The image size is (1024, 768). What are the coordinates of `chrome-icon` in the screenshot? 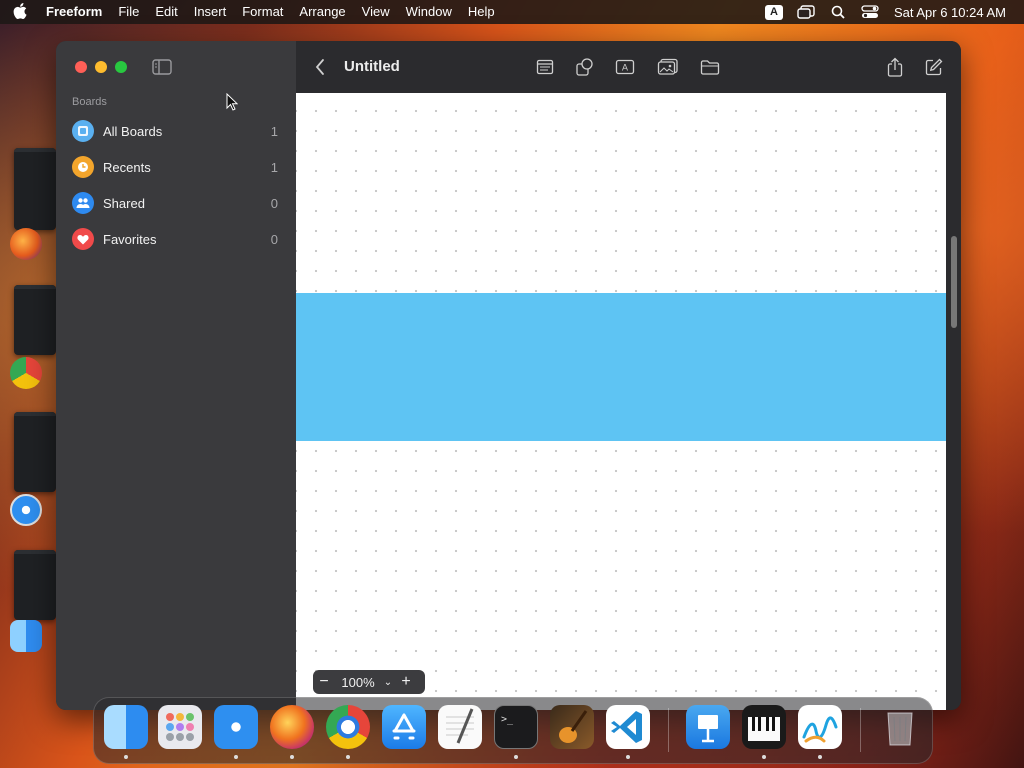 It's located at (26, 373).